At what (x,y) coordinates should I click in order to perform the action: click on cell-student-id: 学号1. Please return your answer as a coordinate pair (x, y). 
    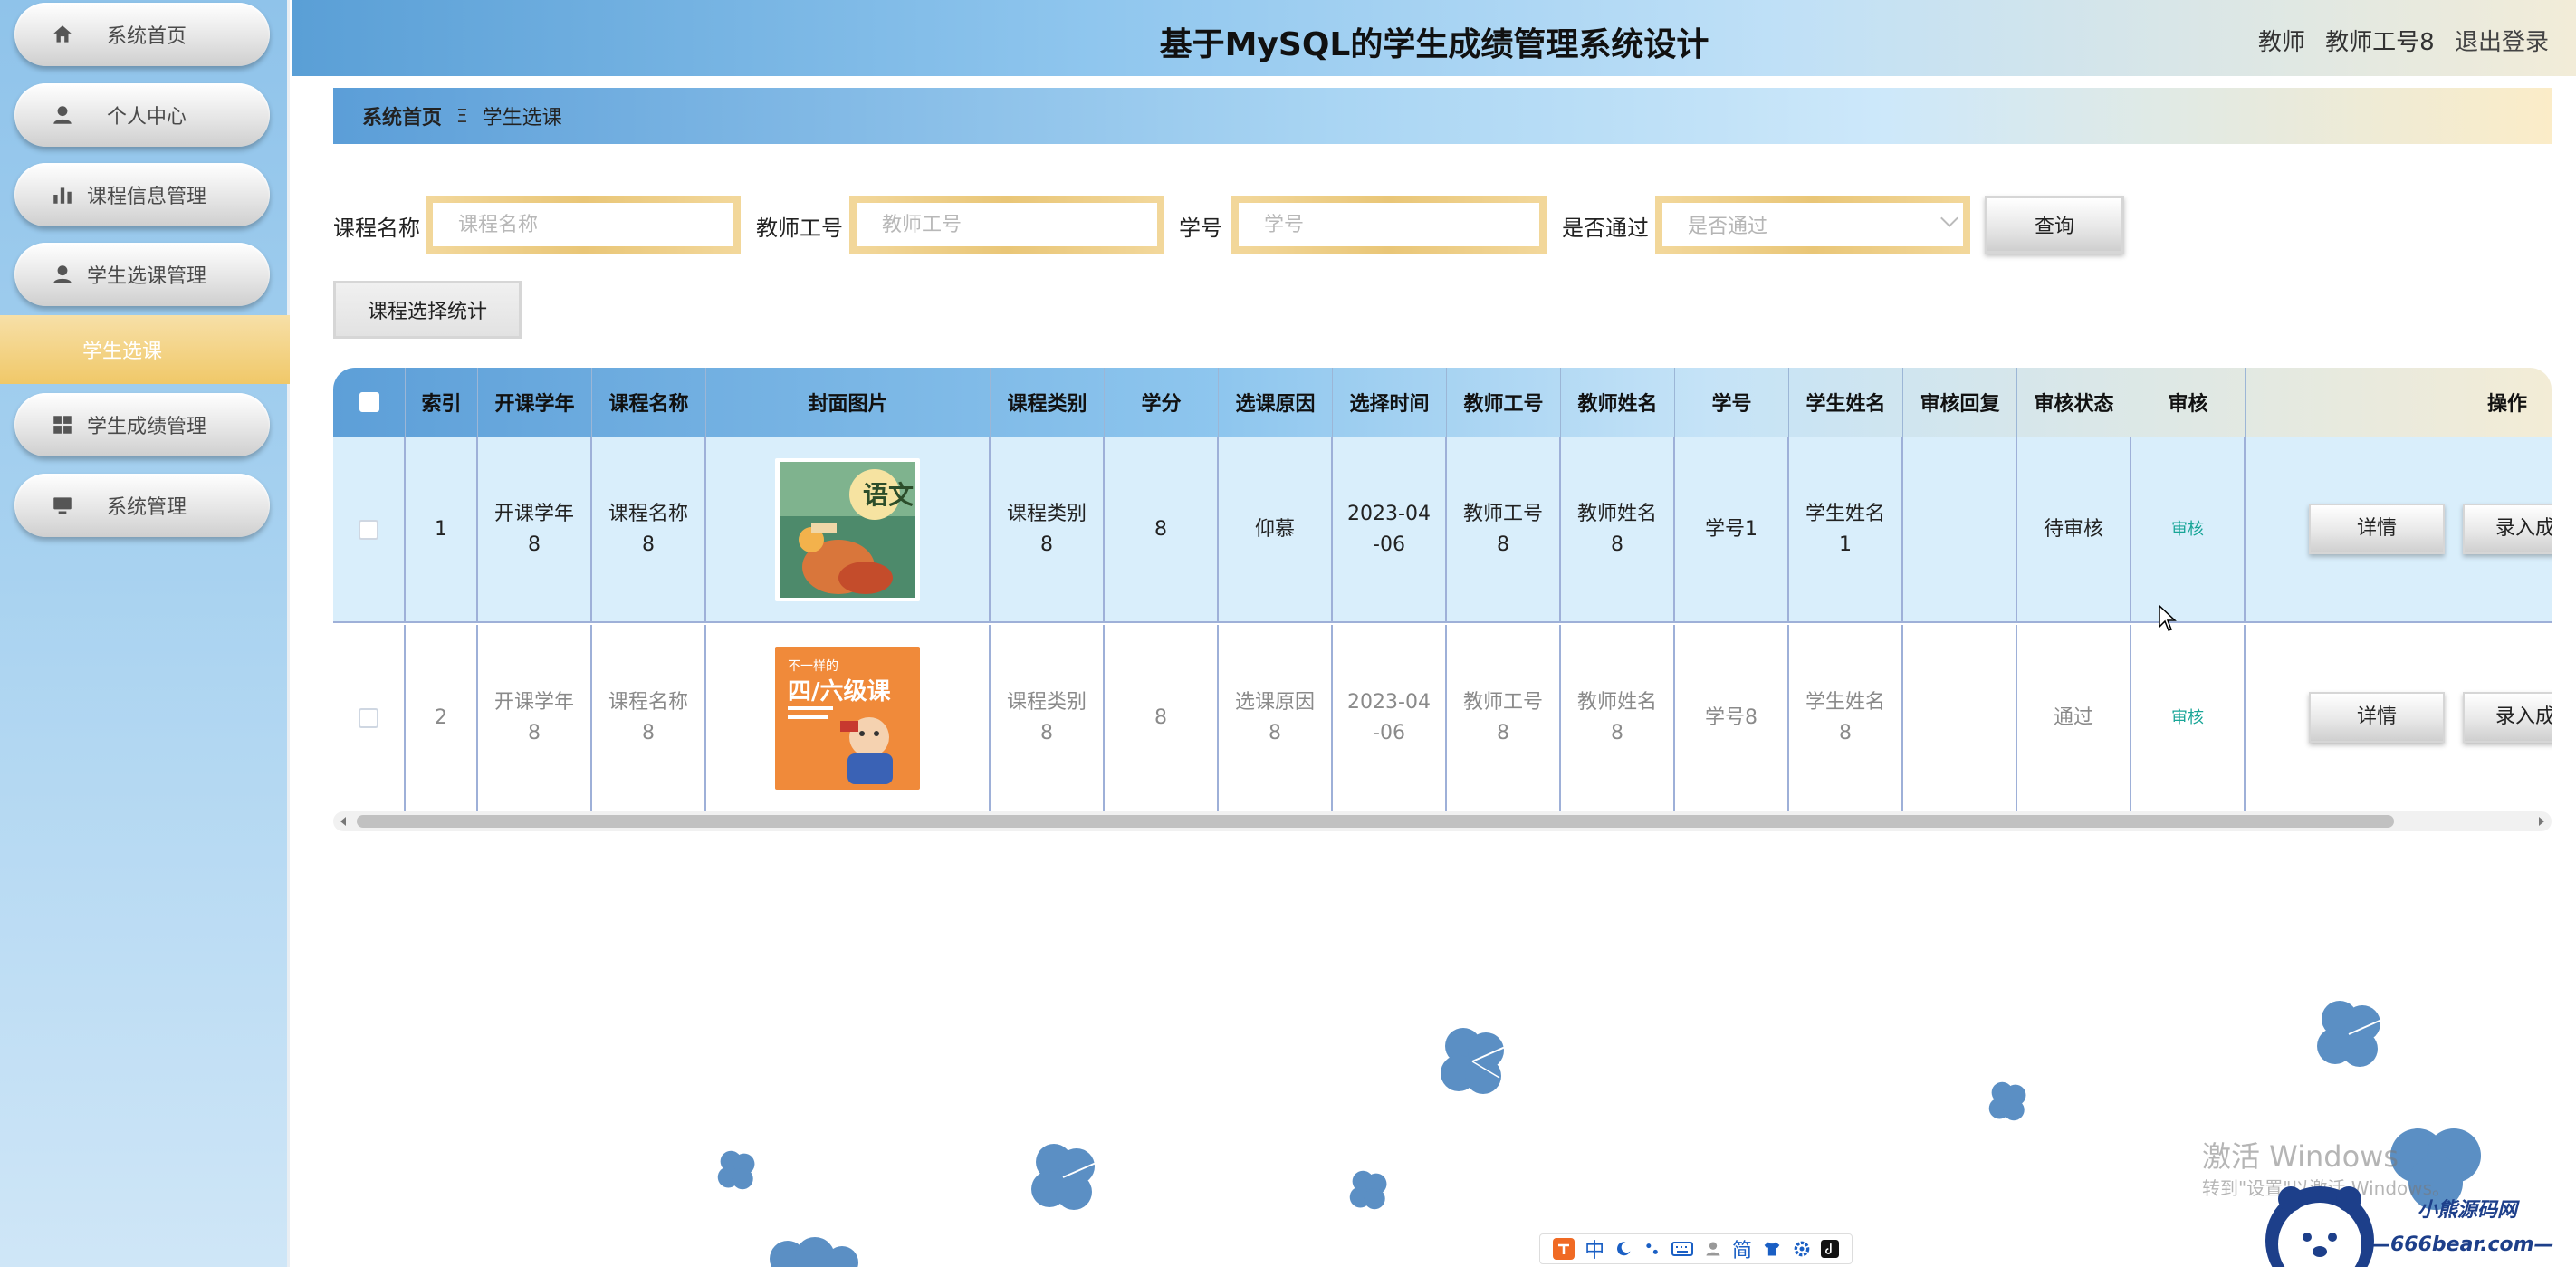
    Looking at the image, I should click on (1732, 530).